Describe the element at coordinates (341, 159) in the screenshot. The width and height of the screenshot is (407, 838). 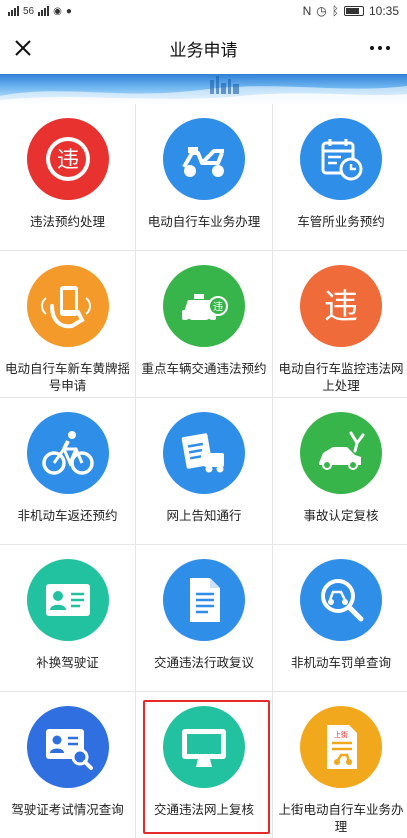
I see `calendar-clock-icon` at that location.